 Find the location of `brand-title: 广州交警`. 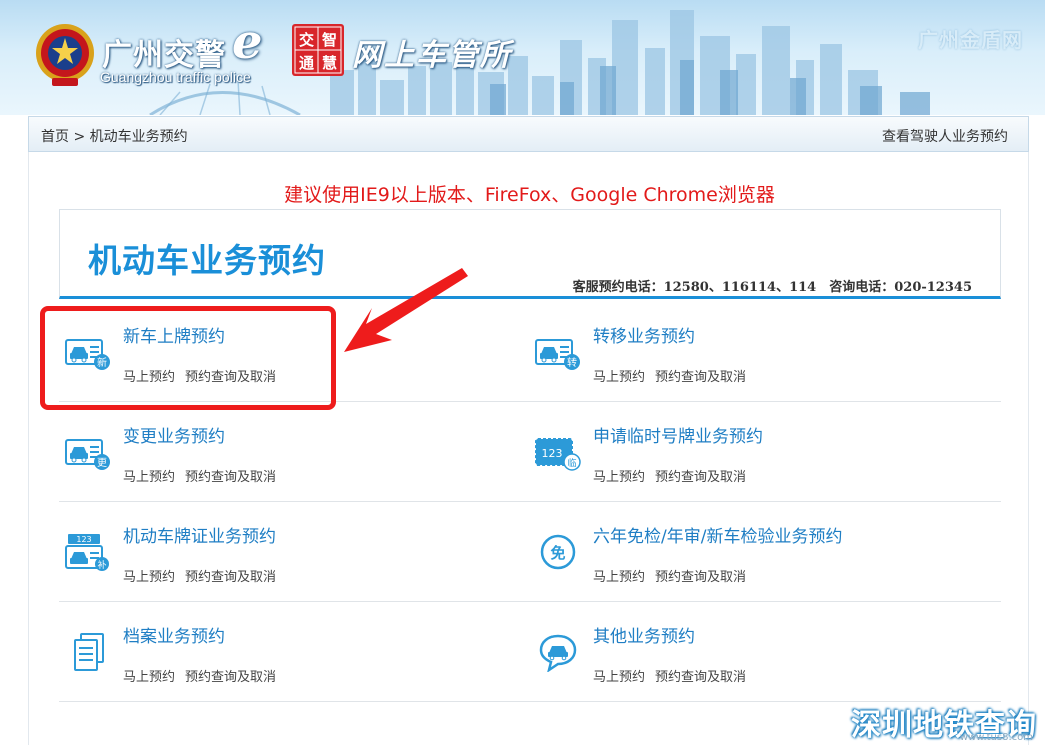

brand-title: 广州交警 is located at coordinates (164, 55).